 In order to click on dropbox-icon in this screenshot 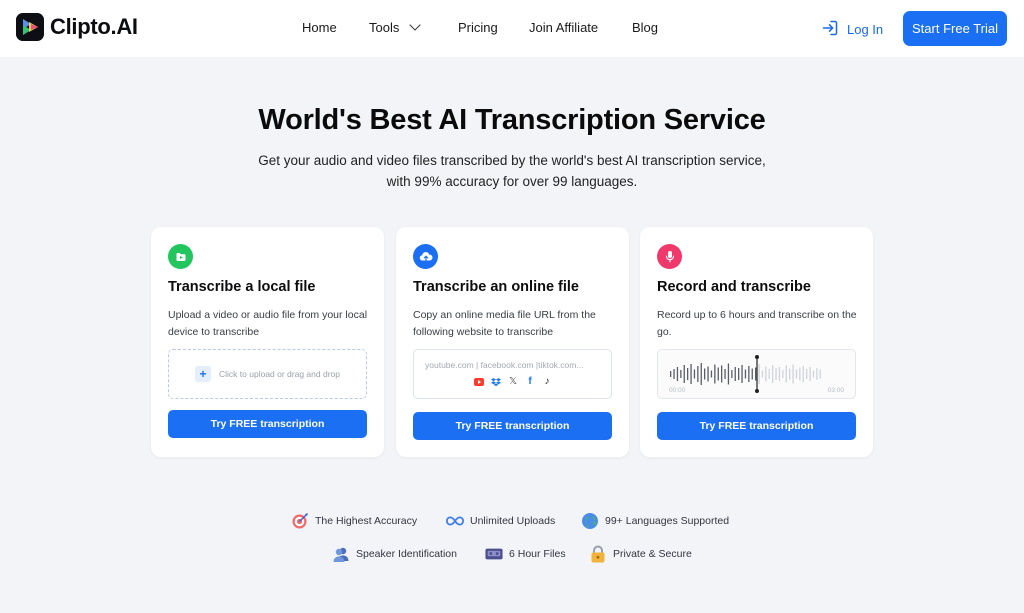, I will do `click(496, 382)`.